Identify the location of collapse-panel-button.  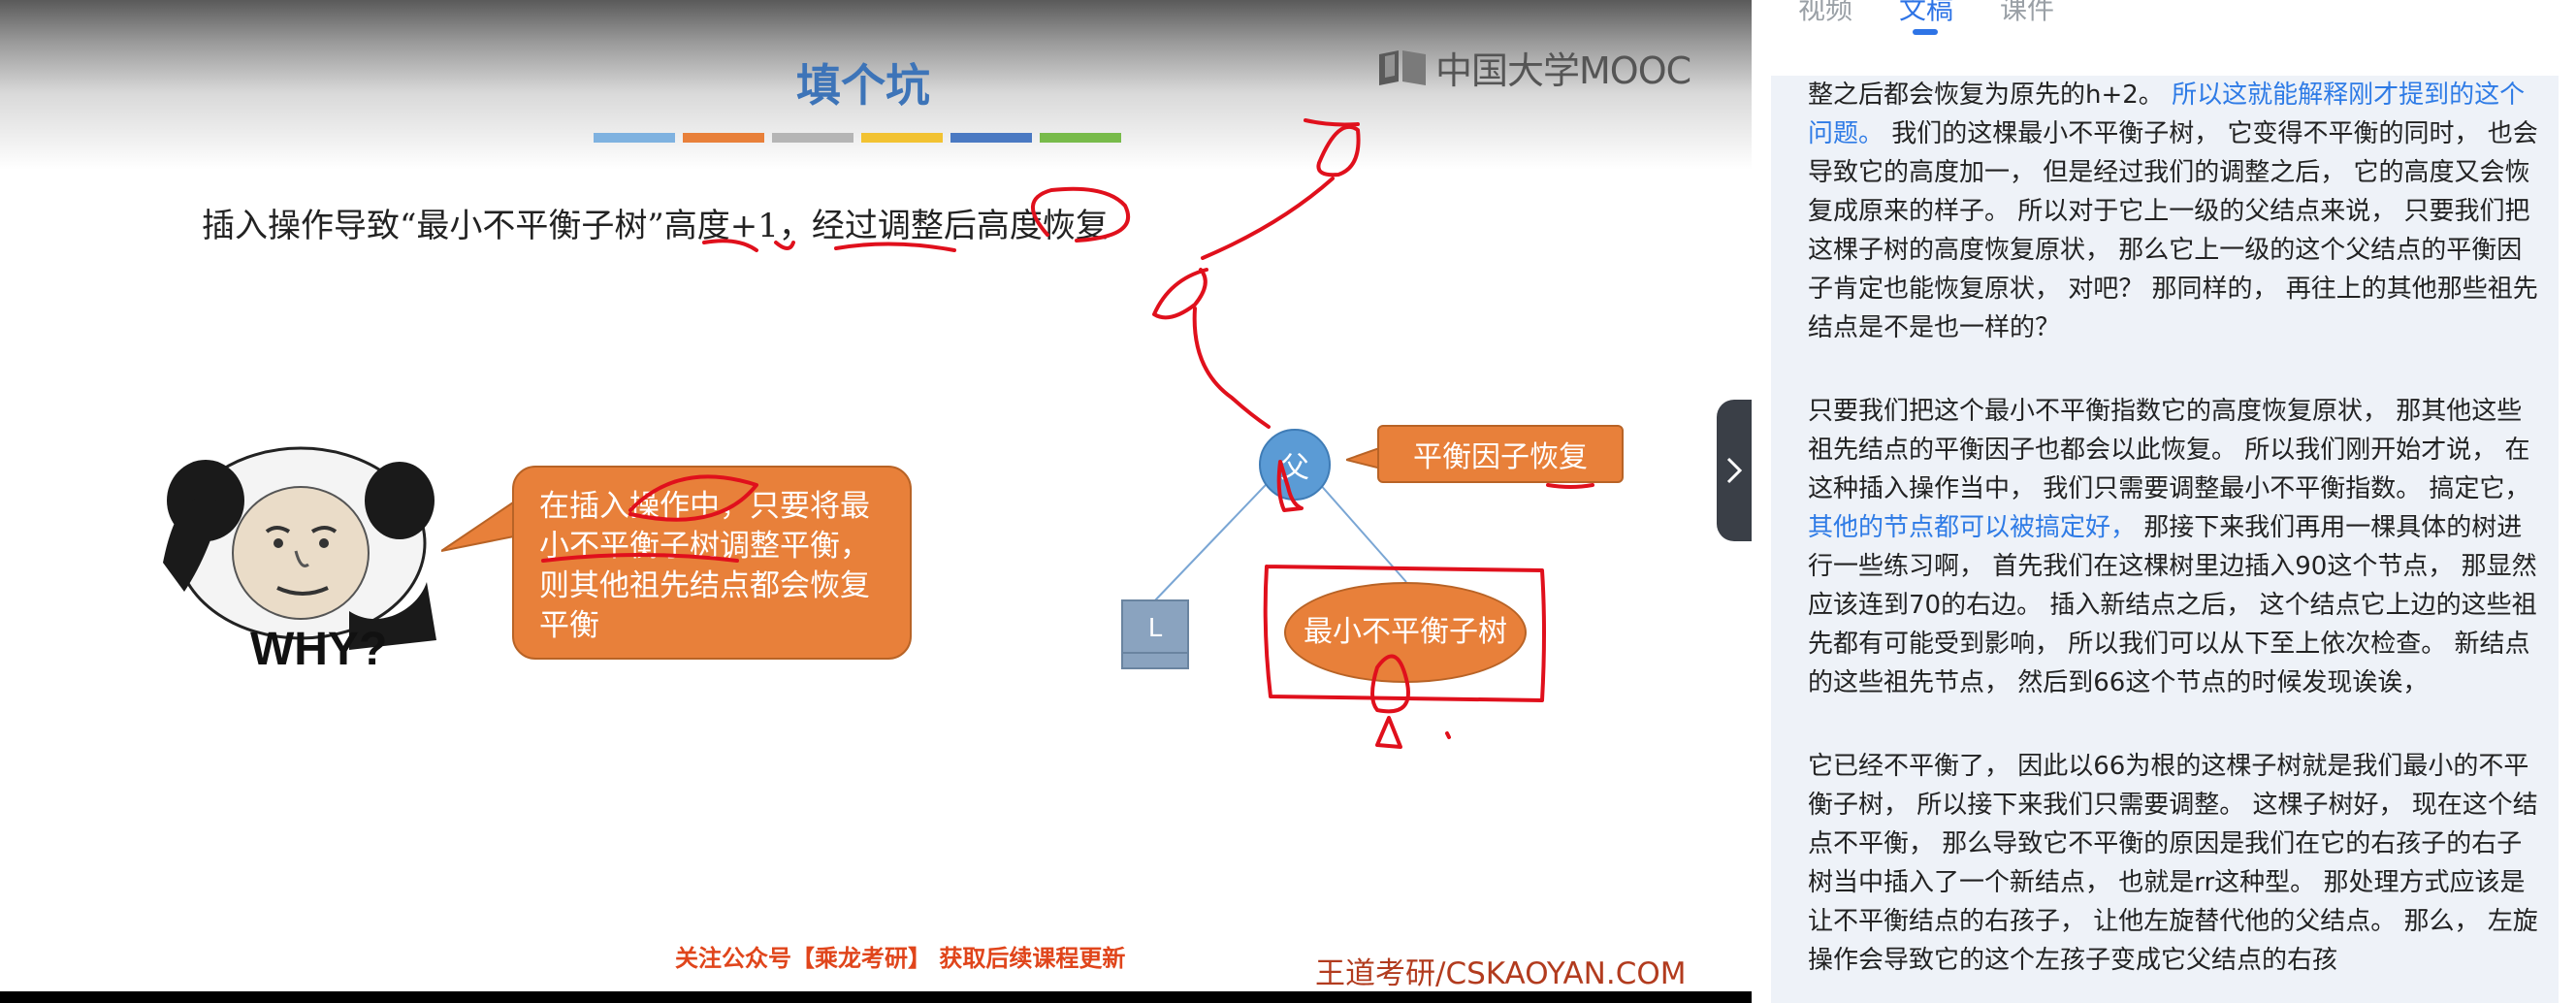
(1734, 471).